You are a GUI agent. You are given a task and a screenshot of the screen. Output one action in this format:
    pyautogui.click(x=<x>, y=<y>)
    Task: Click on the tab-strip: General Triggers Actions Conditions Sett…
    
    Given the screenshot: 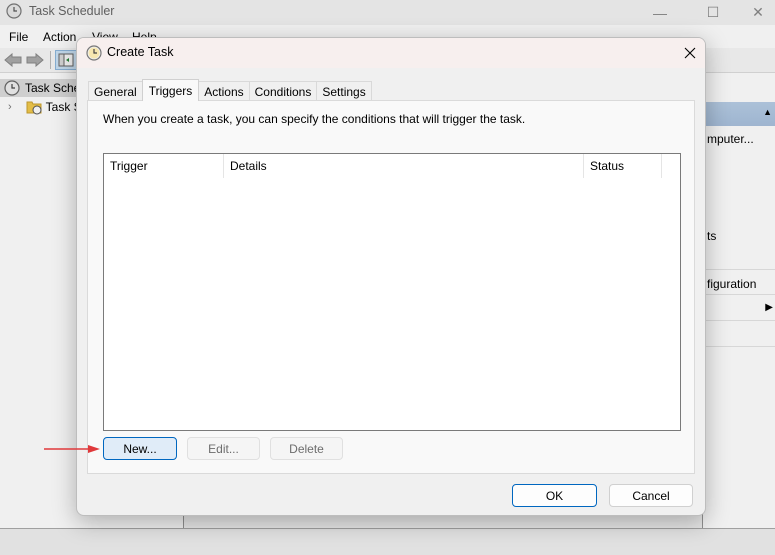 What is the action you would take?
    pyautogui.click(x=230, y=90)
    